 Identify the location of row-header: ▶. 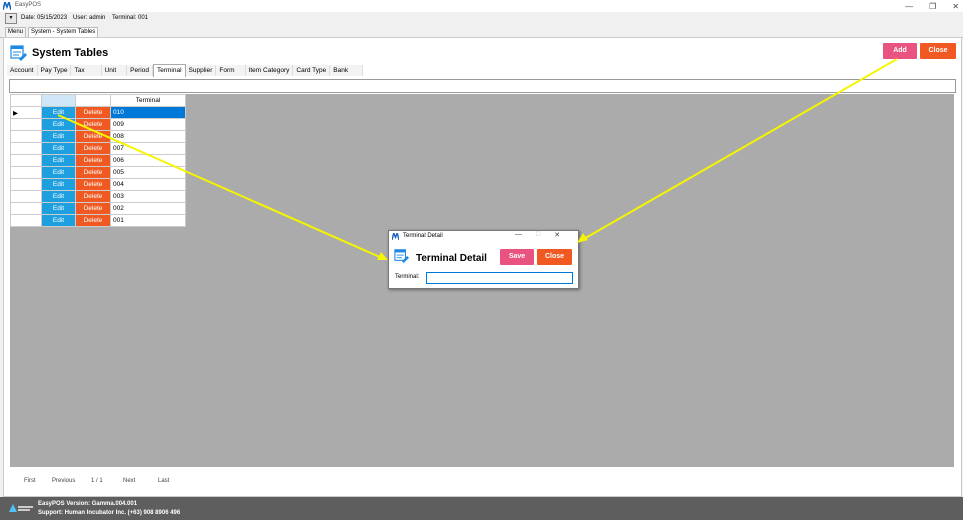
(26, 112).